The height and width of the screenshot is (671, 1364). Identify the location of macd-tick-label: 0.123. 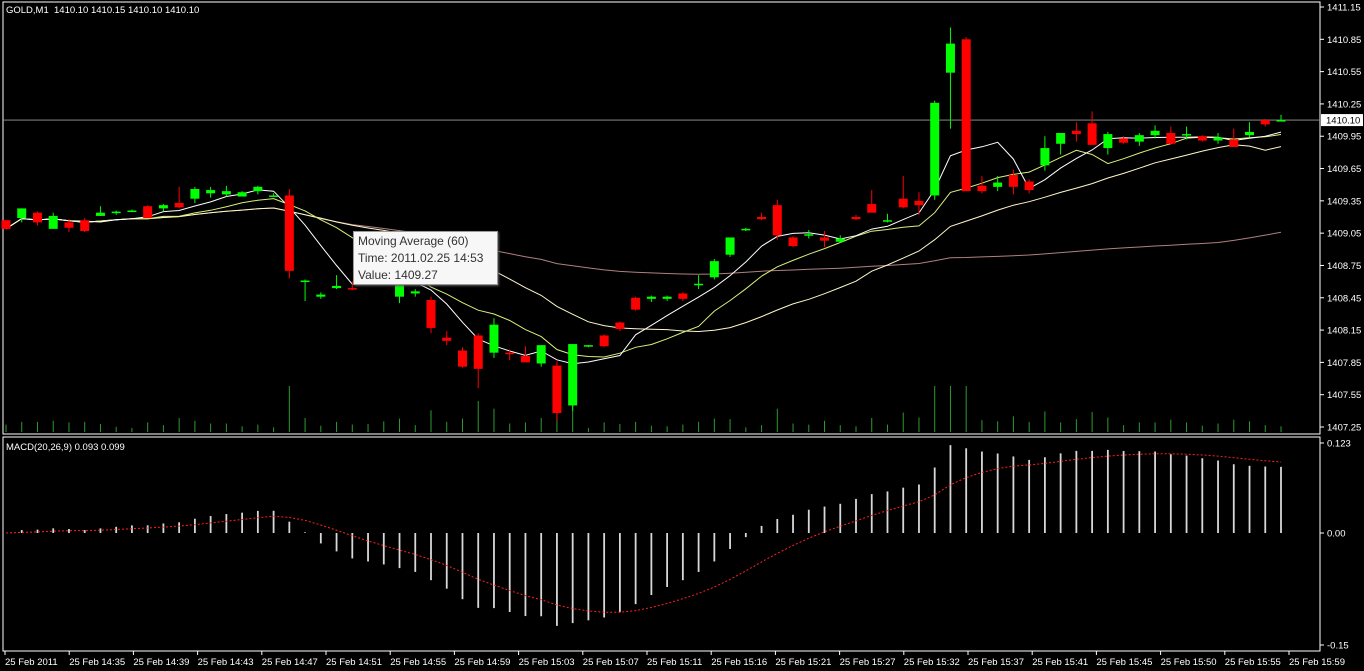
(1339, 444).